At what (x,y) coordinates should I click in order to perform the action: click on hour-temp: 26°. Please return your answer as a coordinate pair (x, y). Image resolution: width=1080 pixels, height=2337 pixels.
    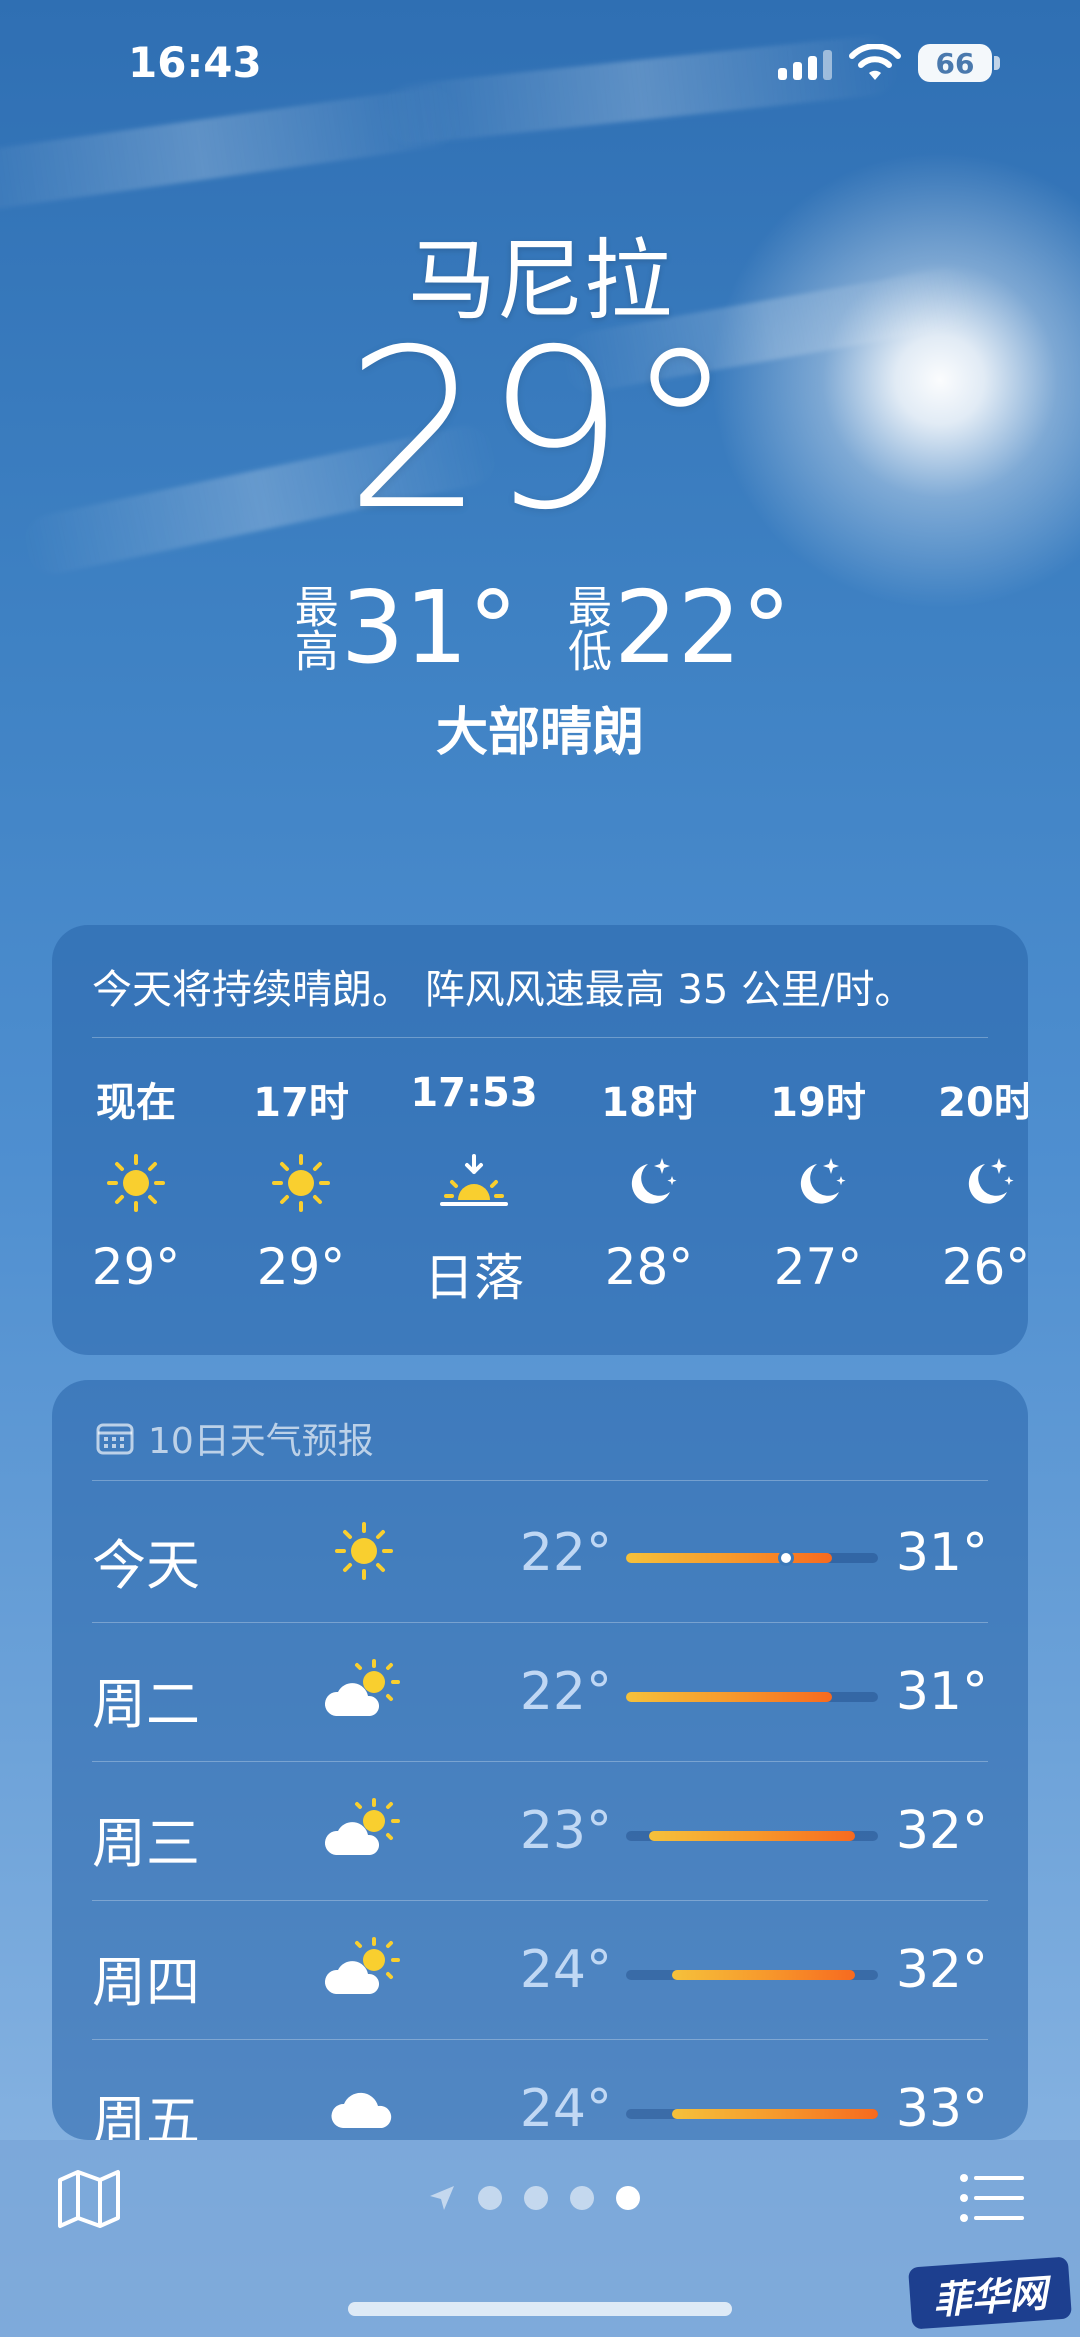
    Looking at the image, I should click on (984, 1267).